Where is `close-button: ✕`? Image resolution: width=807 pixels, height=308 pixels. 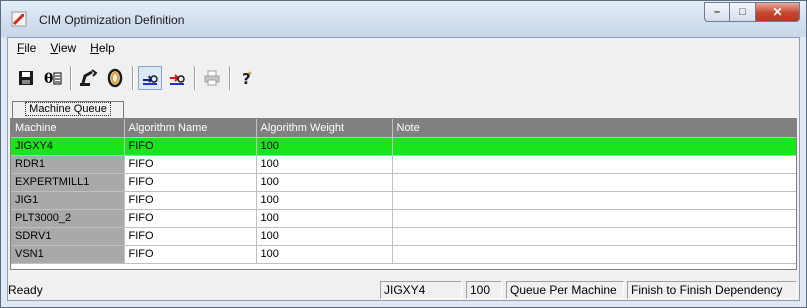 close-button: ✕ is located at coordinates (778, 12).